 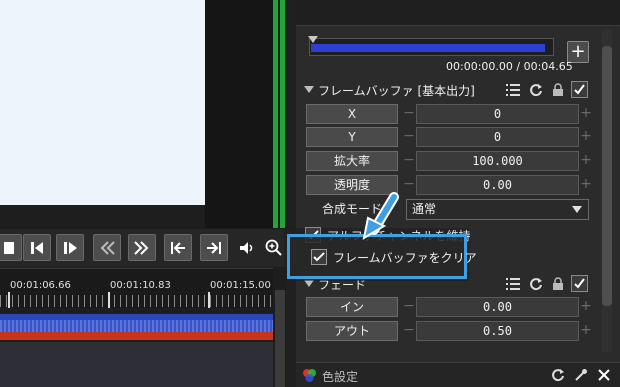 I want to click on param-value-field: 0.50, so click(x=497, y=331).